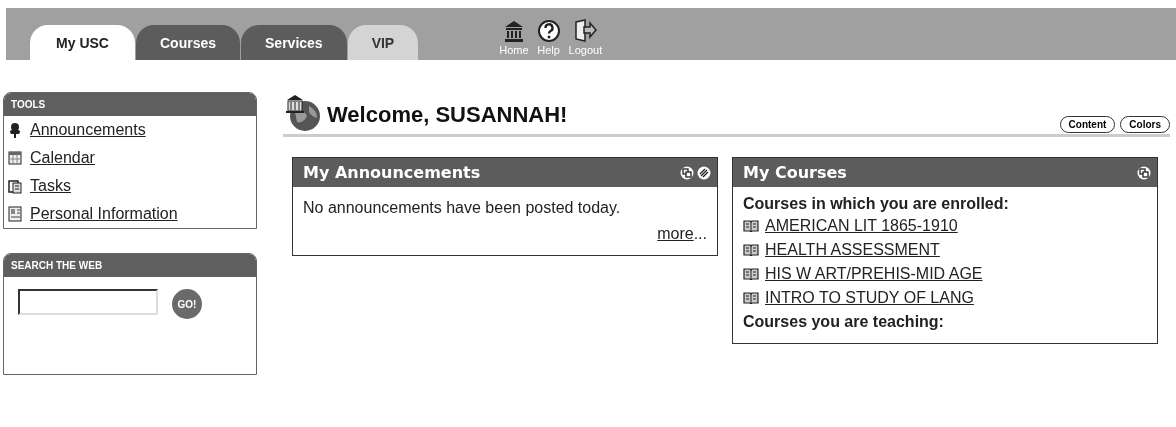 Image resolution: width=1176 pixels, height=427 pixels. What do you see at coordinates (1087, 124) in the screenshot?
I see `pill-button: Content` at bounding box center [1087, 124].